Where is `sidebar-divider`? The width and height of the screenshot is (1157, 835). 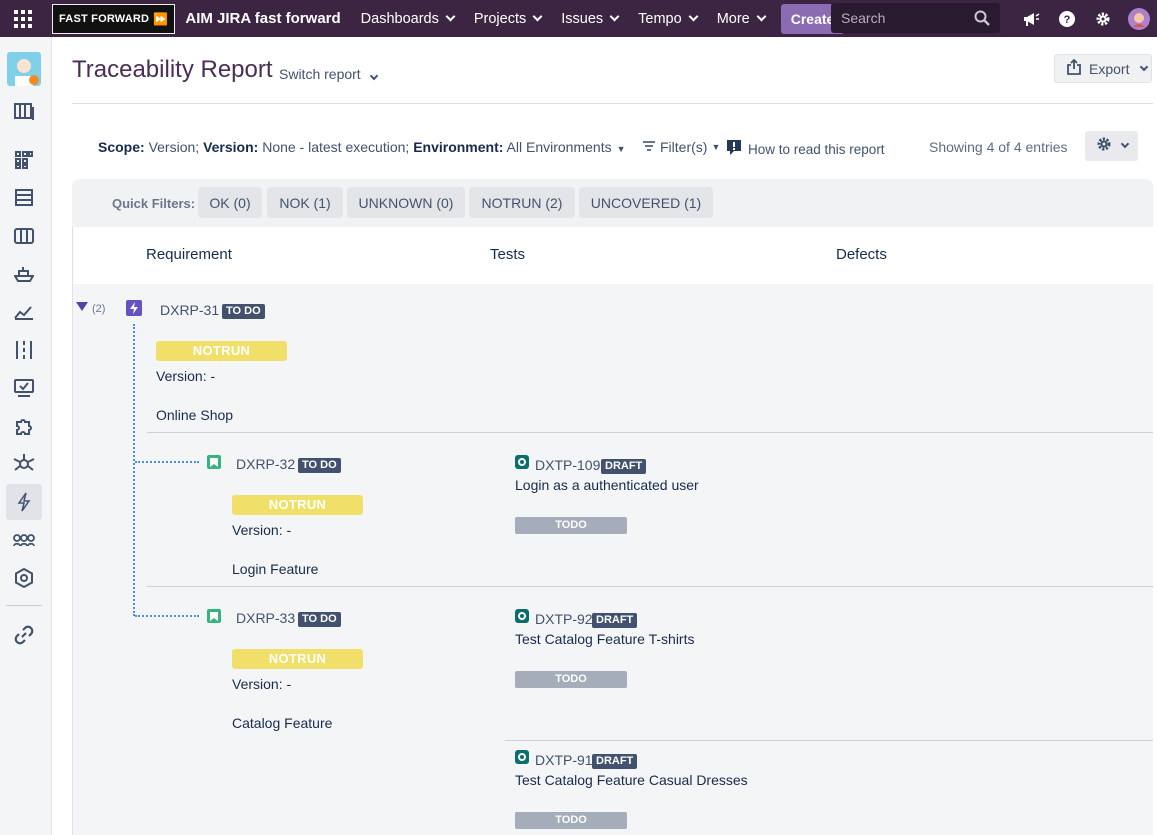 sidebar-divider is located at coordinates (24, 605).